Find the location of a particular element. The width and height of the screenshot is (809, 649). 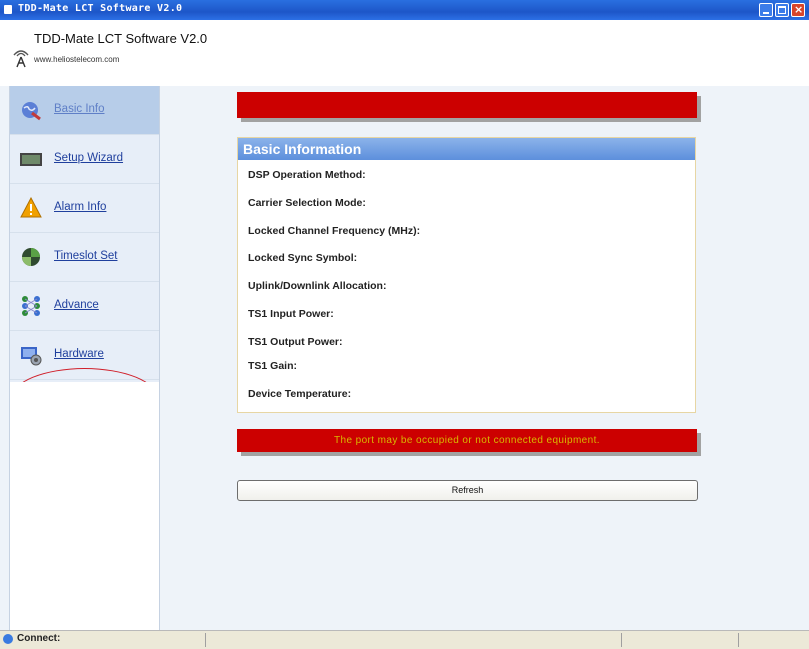

sidebar-item-alarm-info: Alarm Info is located at coordinates (84, 208).